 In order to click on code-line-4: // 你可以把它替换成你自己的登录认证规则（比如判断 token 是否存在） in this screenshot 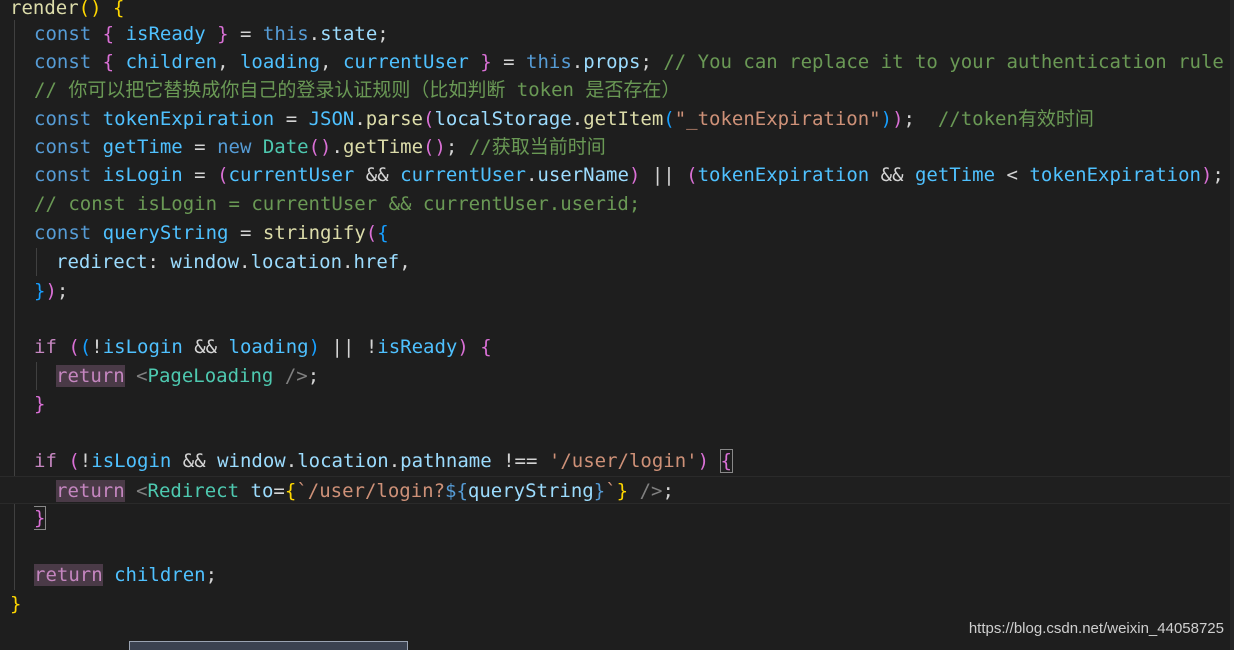, I will do `click(634, 90)`.